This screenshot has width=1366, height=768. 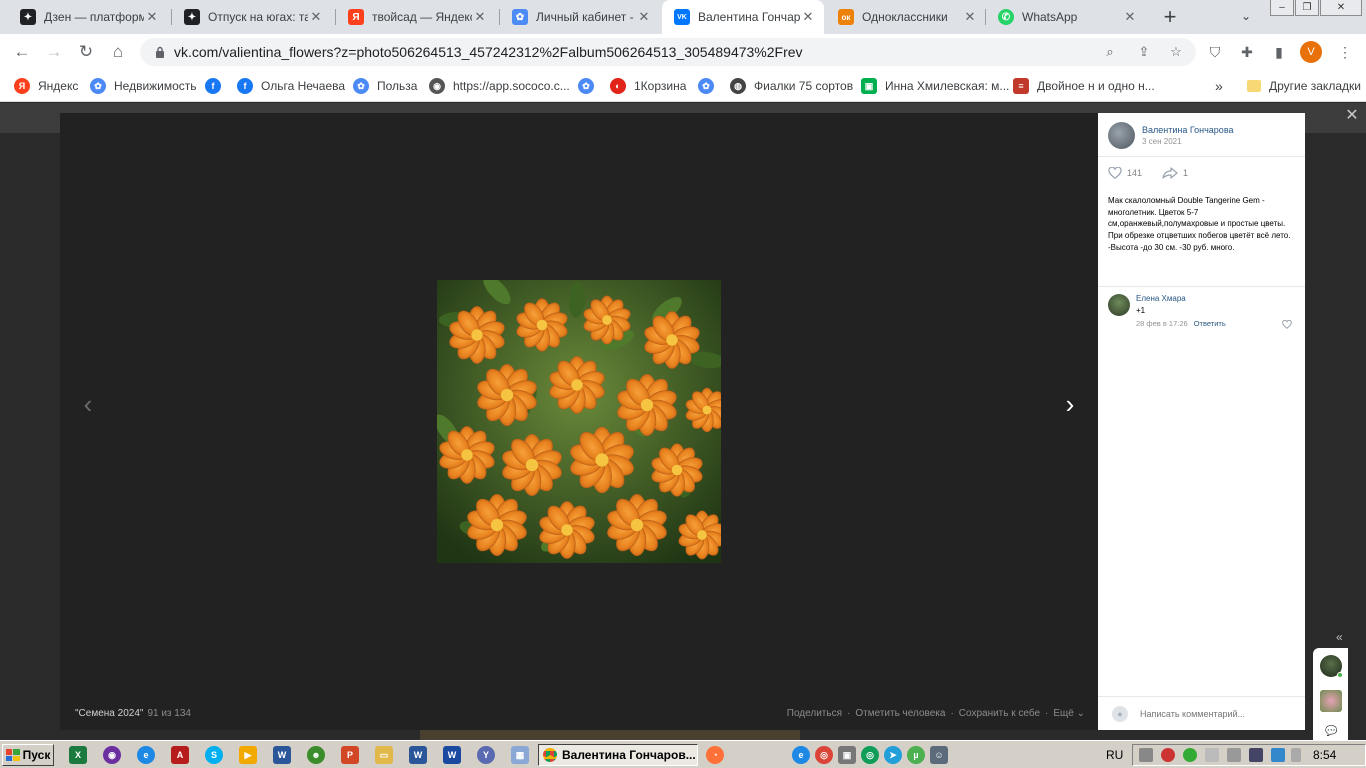 I want to click on reply-link: Ответить, so click(x=1210, y=323).